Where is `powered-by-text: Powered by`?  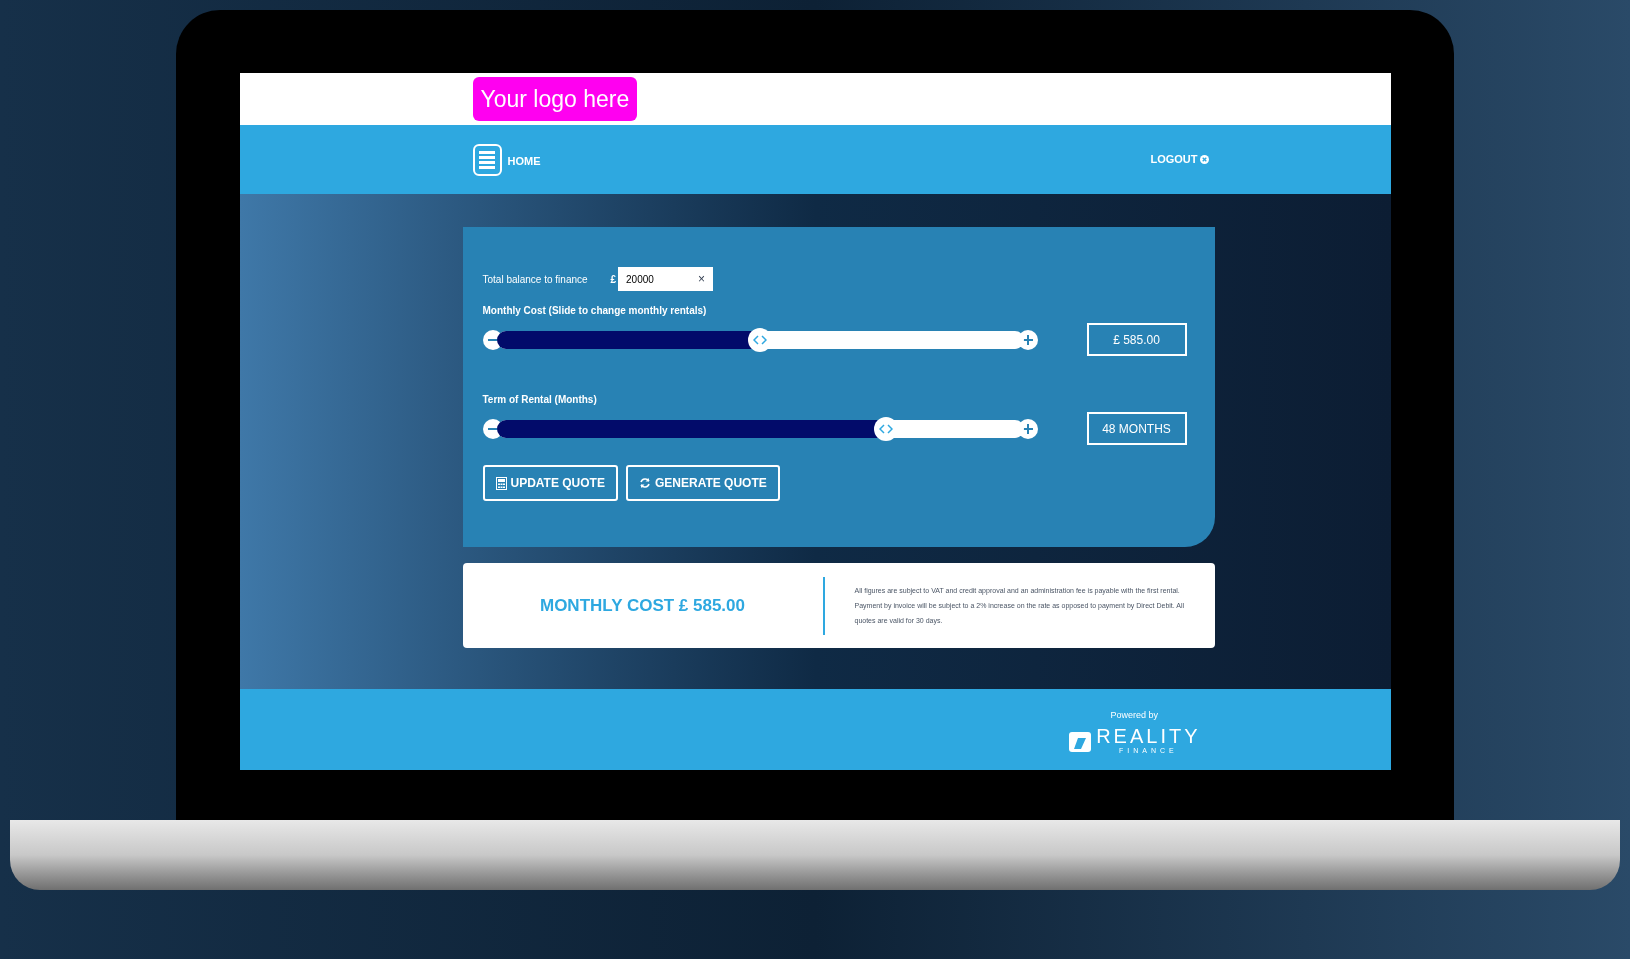 powered-by-text: Powered by is located at coordinates (1134, 715).